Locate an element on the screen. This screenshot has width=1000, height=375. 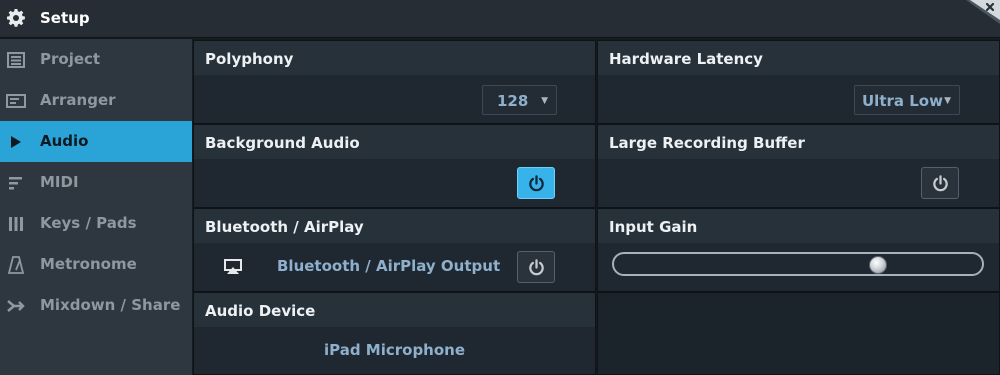
sidebar-item-metronome: Metronome is located at coordinates (96, 264).